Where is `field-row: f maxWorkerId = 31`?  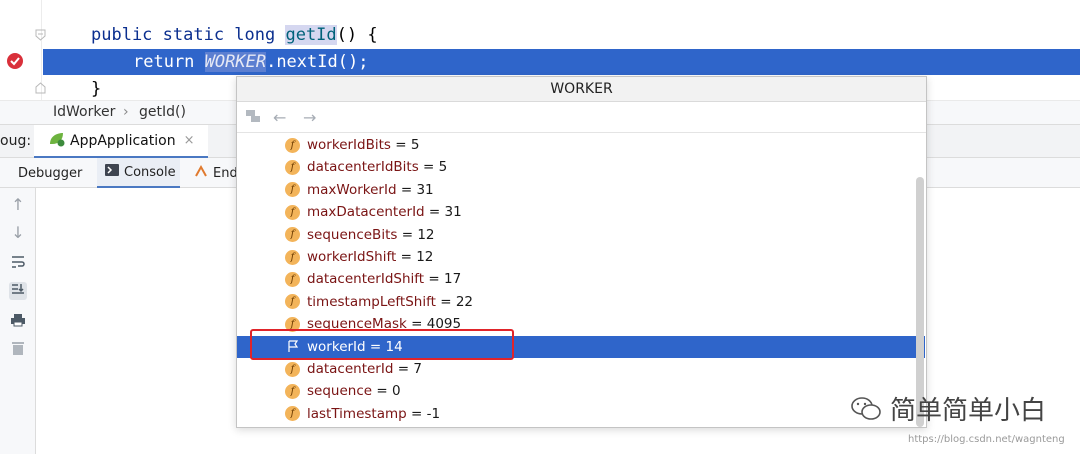
field-row: f maxWorkerId = 31 is located at coordinates (581, 190).